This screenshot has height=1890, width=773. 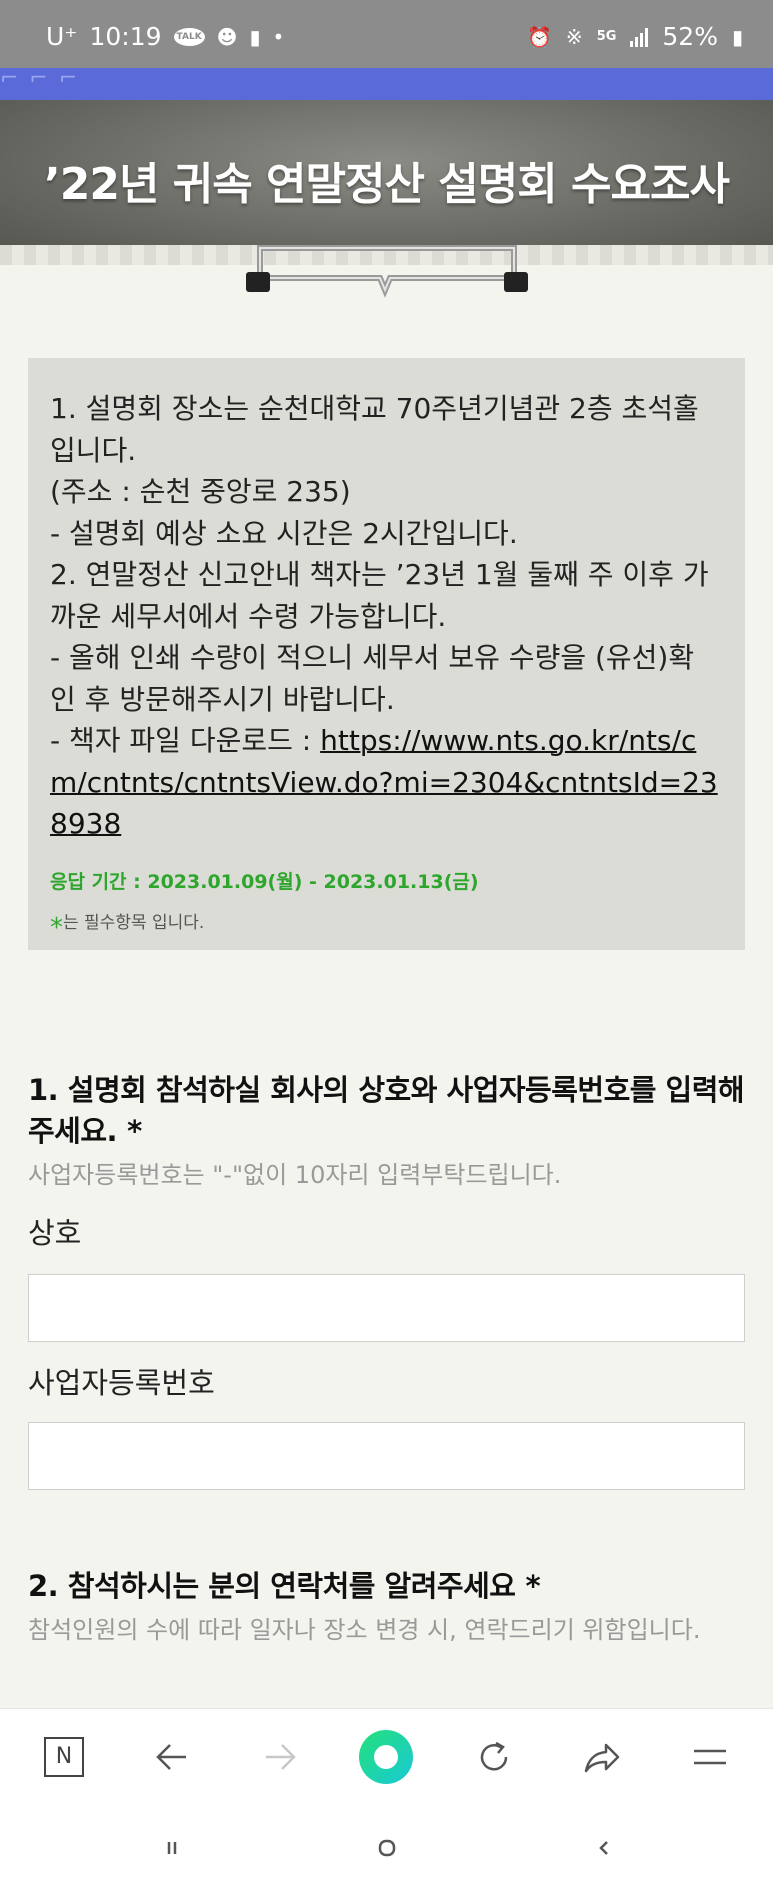 I want to click on top-toolbar-strip: ⌐ ⌐ ⌐, so click(x=386, y=83).